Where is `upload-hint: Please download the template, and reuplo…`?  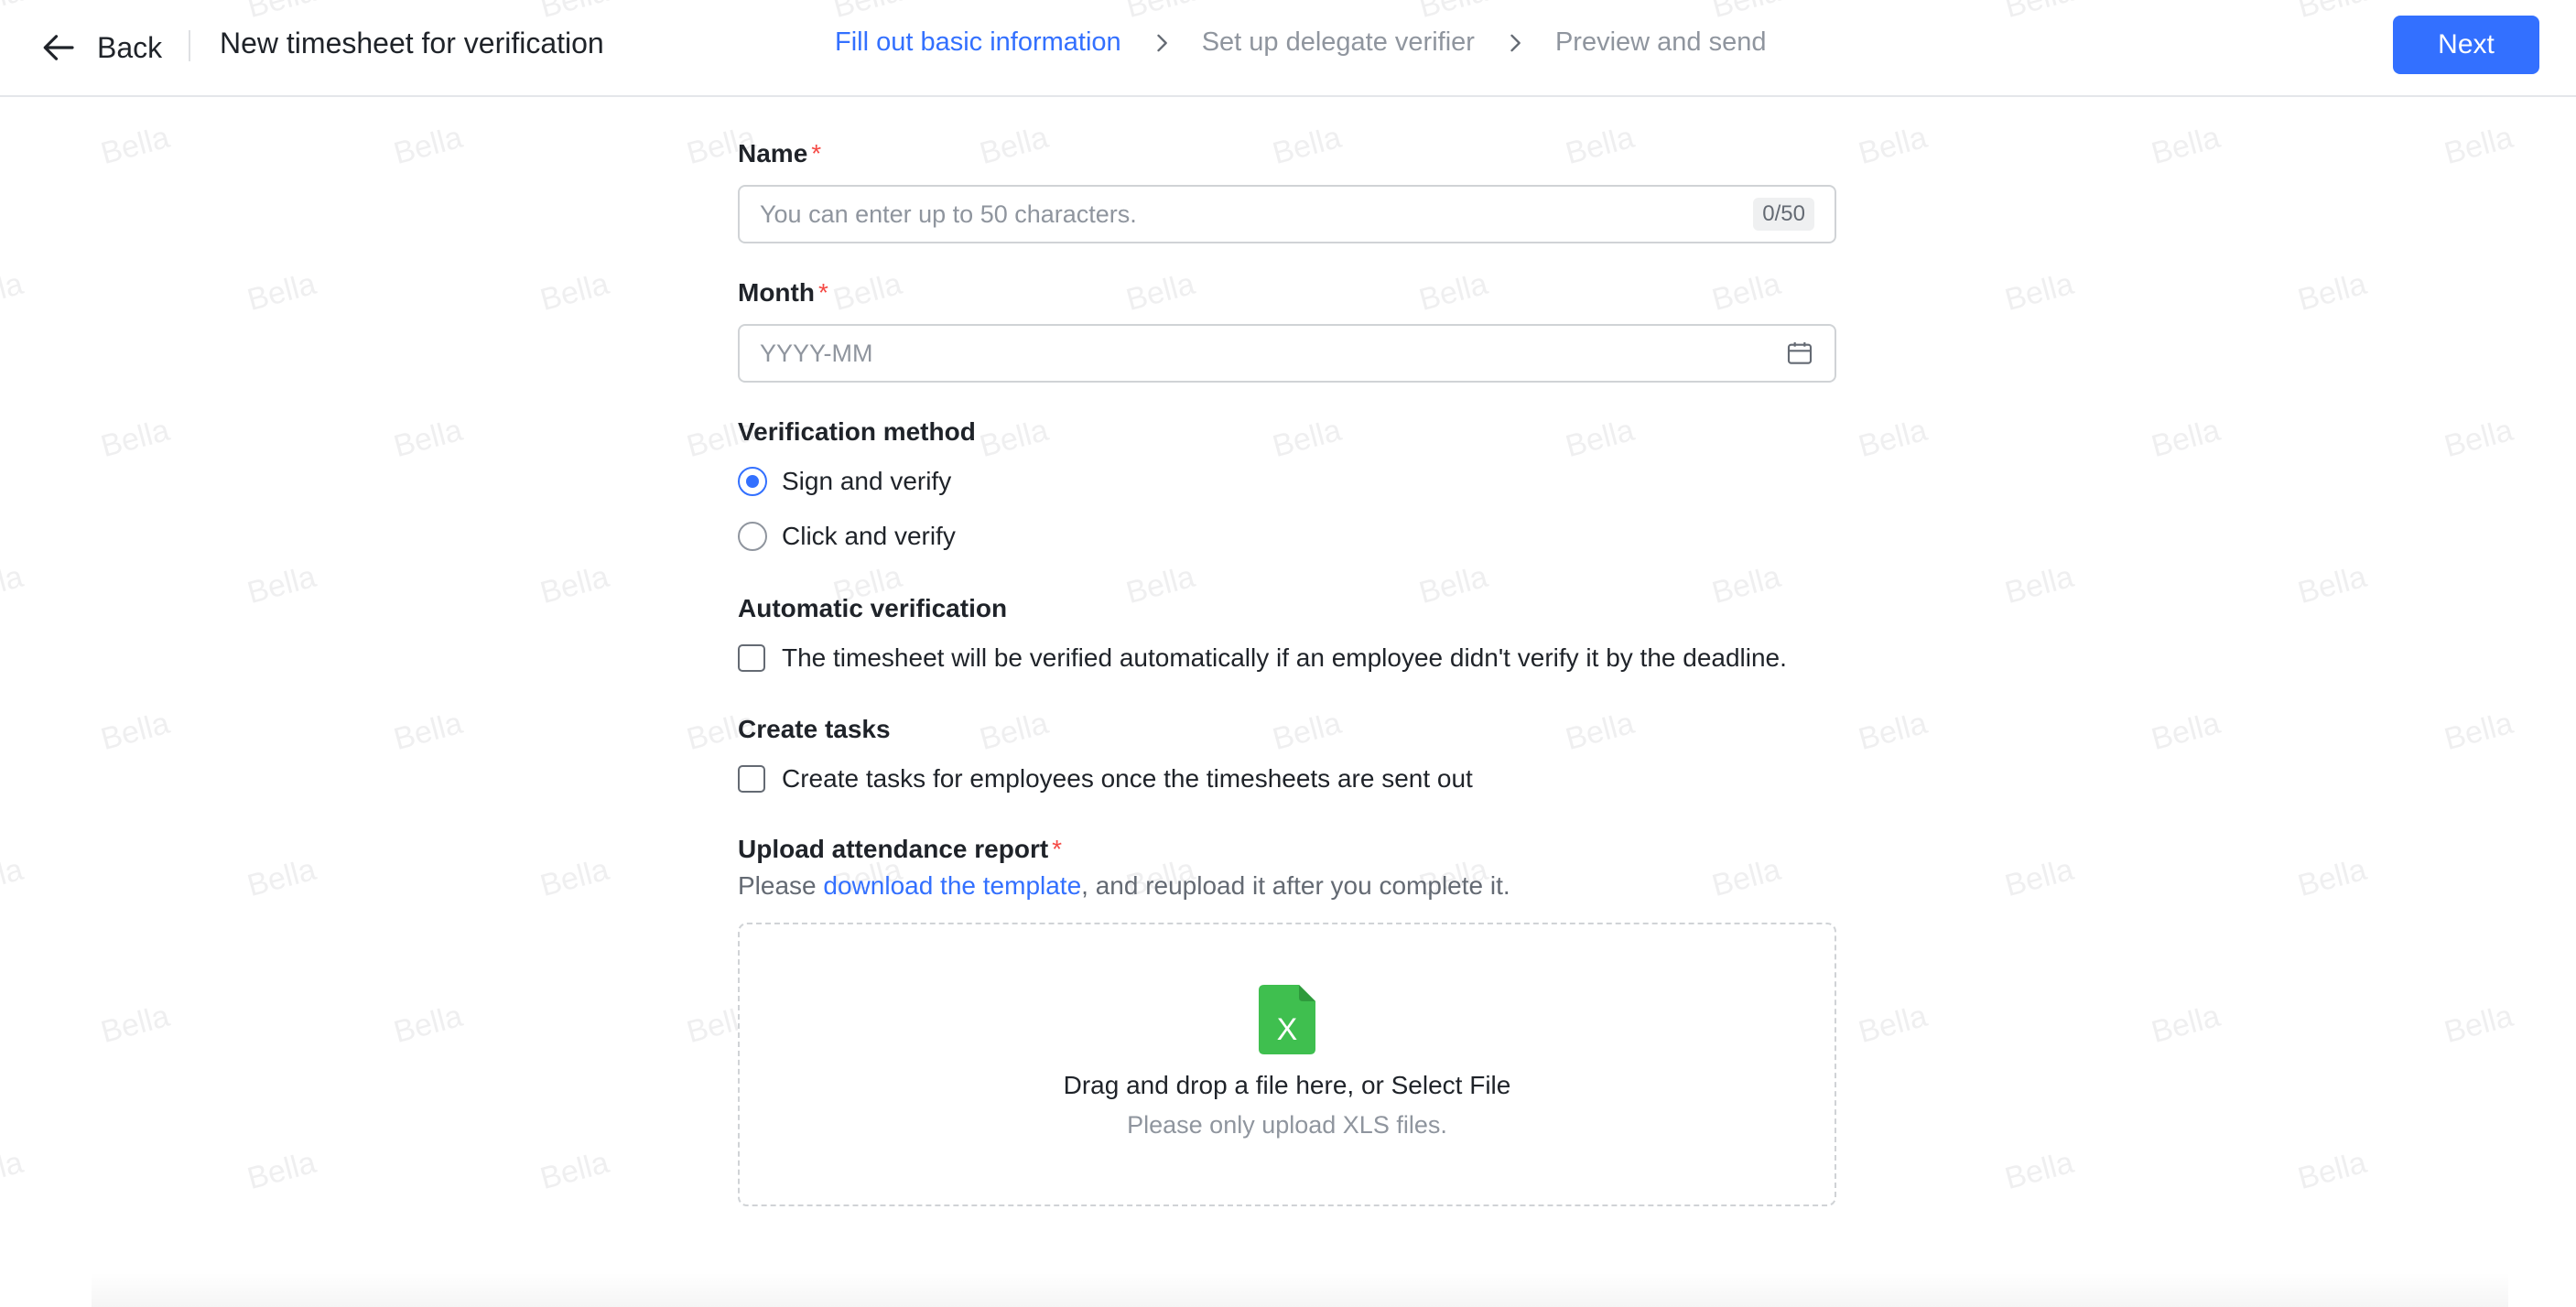 upload-hint: Please download the template, and reuplo… is located at coordinates (1124, 886).